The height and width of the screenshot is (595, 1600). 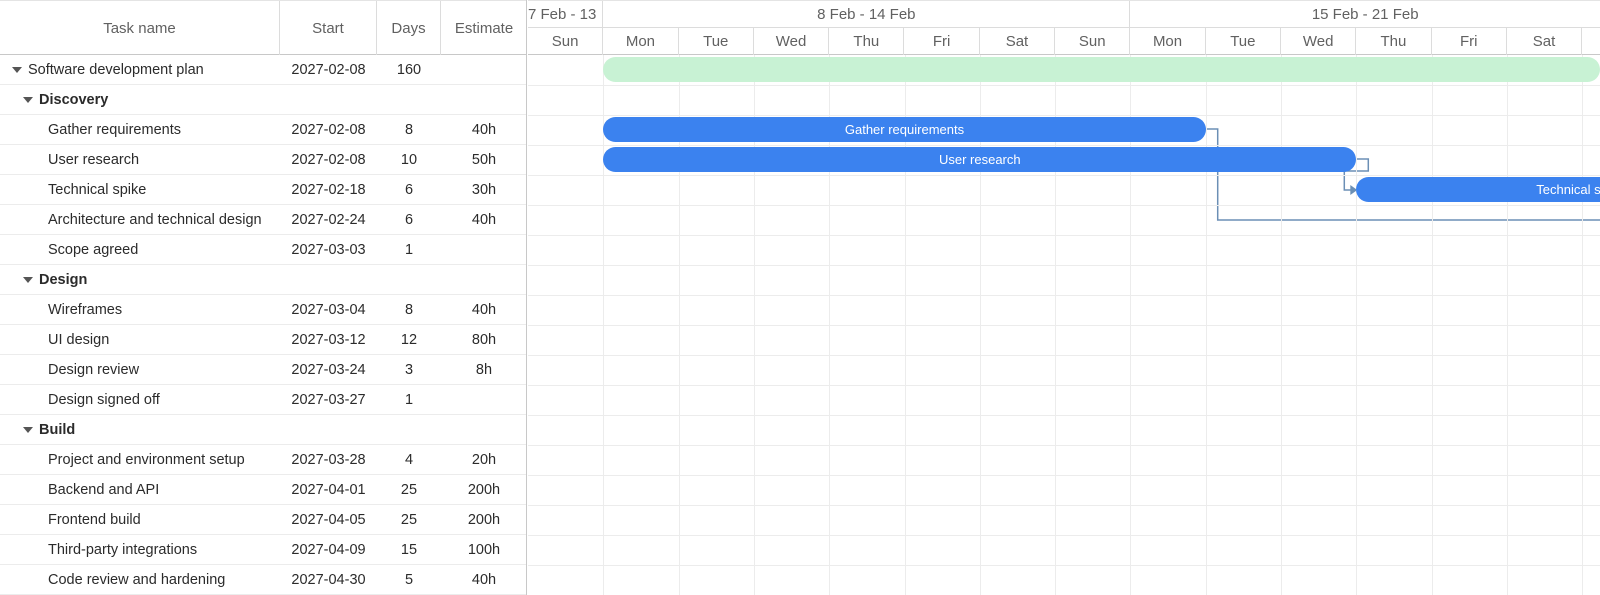 What do you see at coordinates (409, 489) in the screenshot?
I see `task-days: 25` at bounding box center [409, 489].